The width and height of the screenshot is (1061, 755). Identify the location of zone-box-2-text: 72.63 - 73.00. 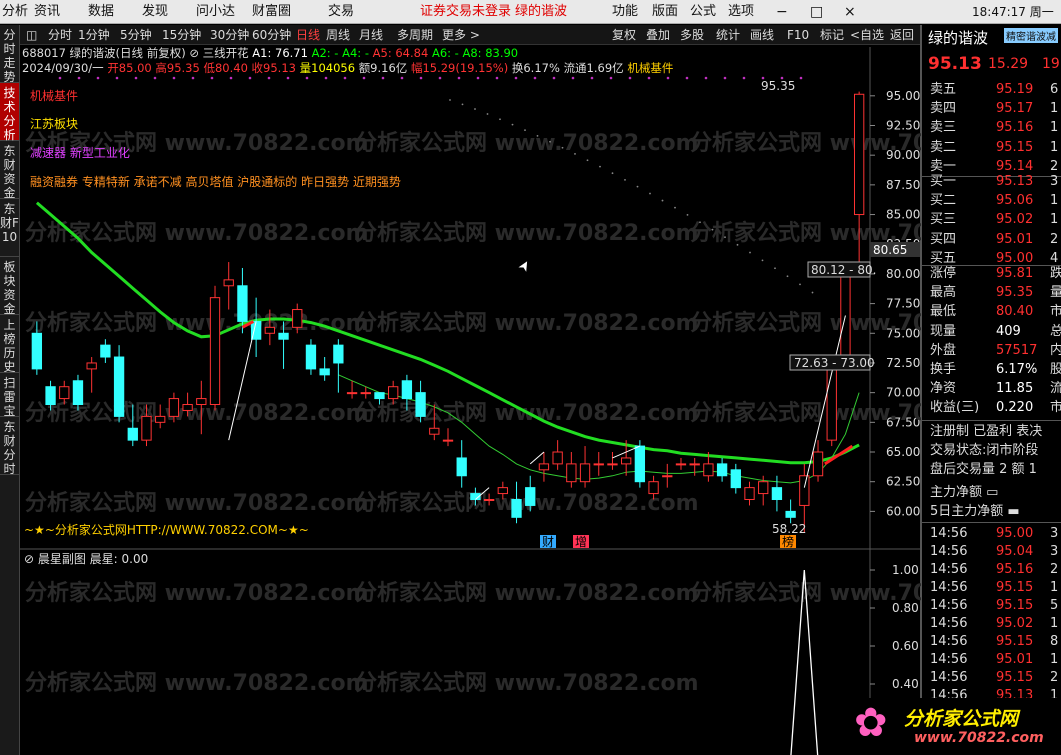
(834, 363).